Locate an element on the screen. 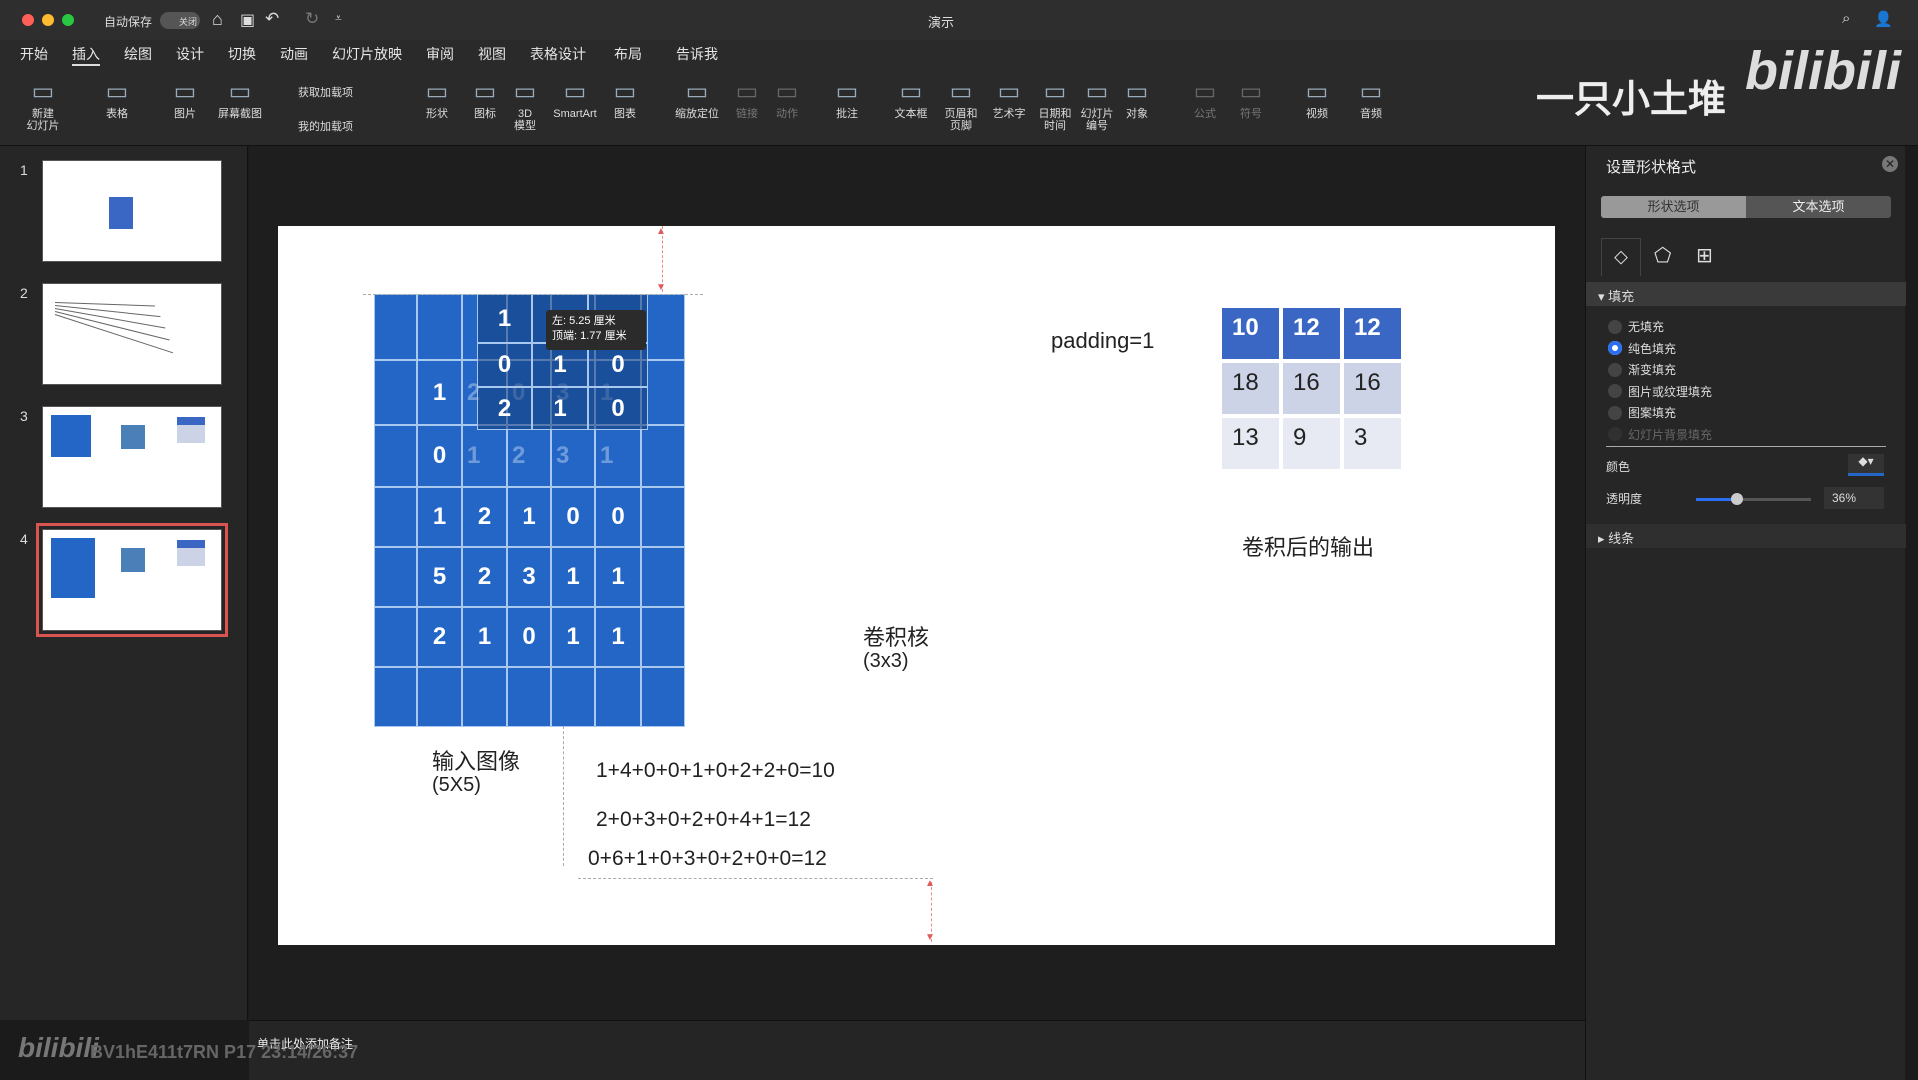 This screenshot has height=1080, width=1918. tab-0: 开始 is located at coordinates (34, 52).